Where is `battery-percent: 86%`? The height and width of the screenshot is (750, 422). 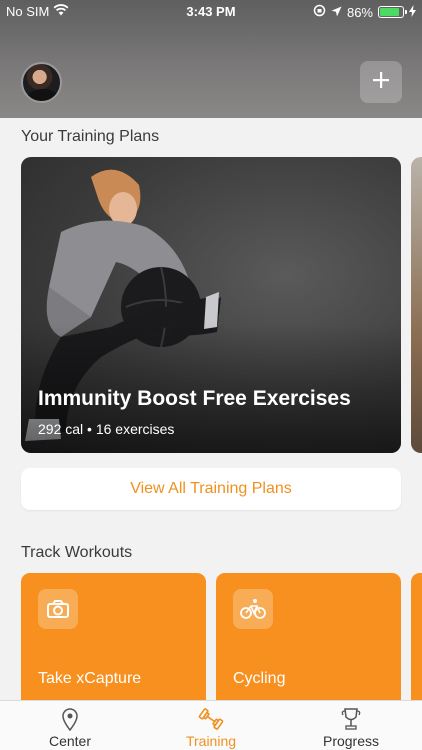
battery-percent: 86% is located at coordinates (359, 12).